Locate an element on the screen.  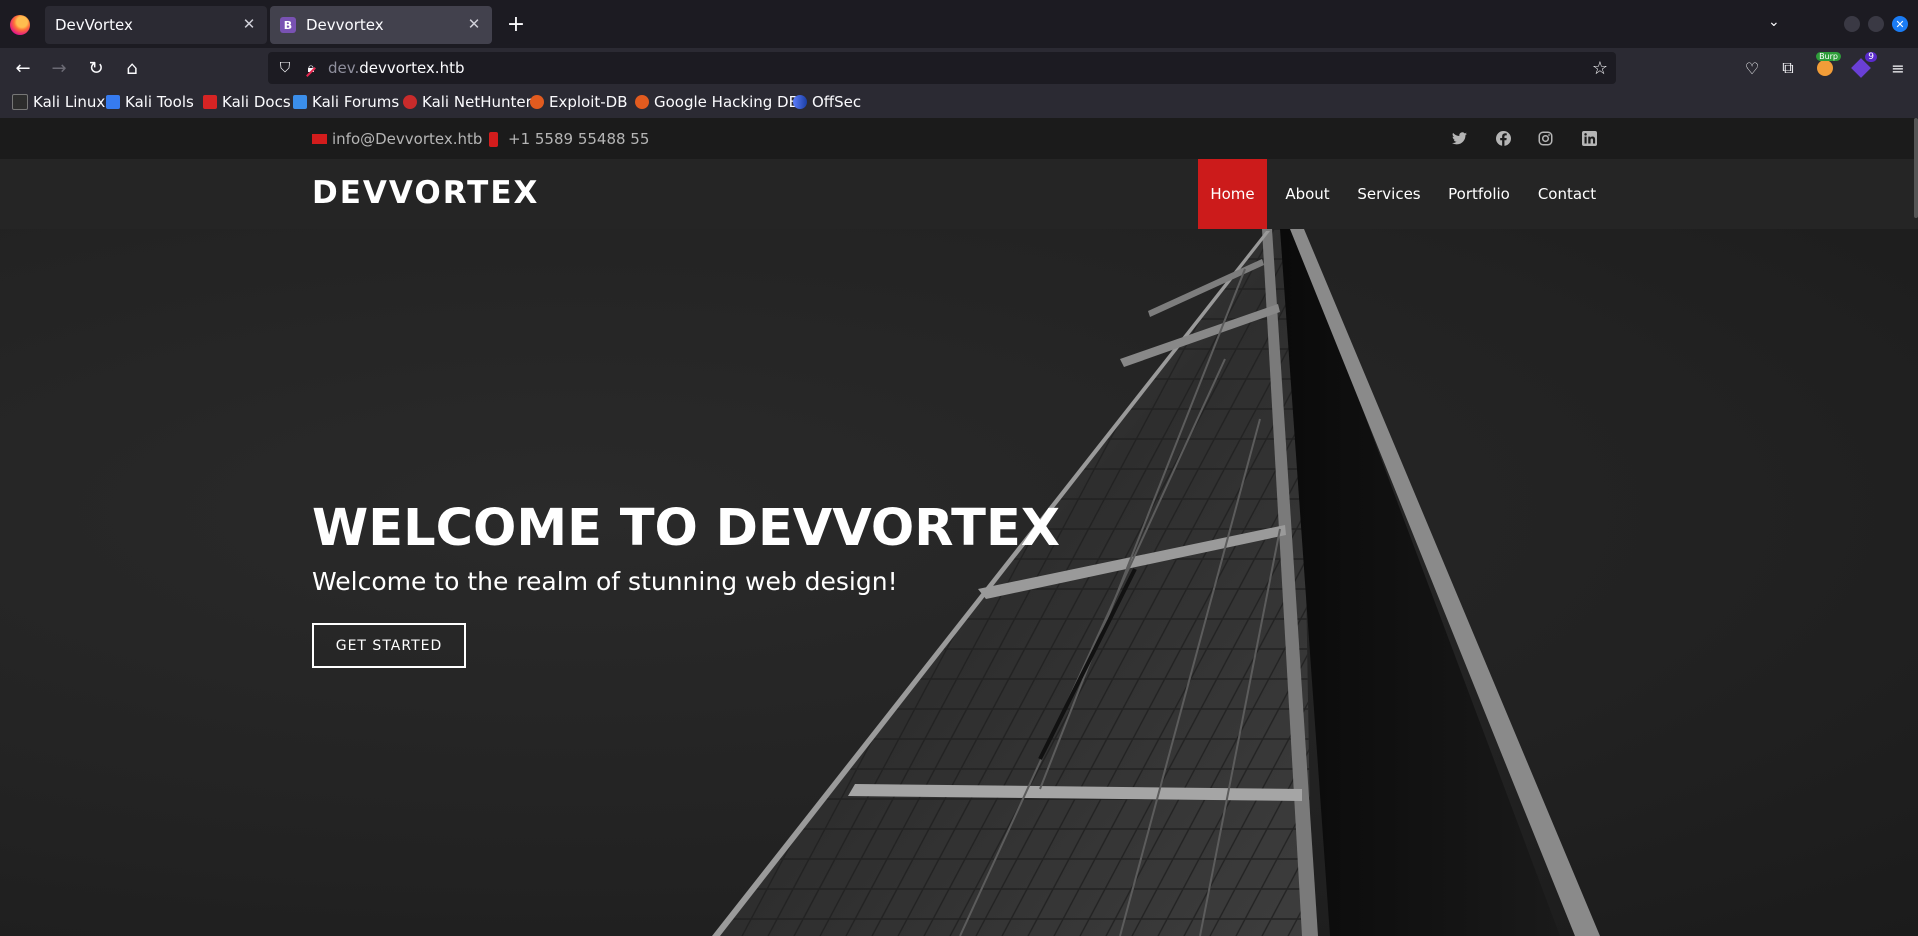
kali-docs-icon is located at coordinates (210, 102).